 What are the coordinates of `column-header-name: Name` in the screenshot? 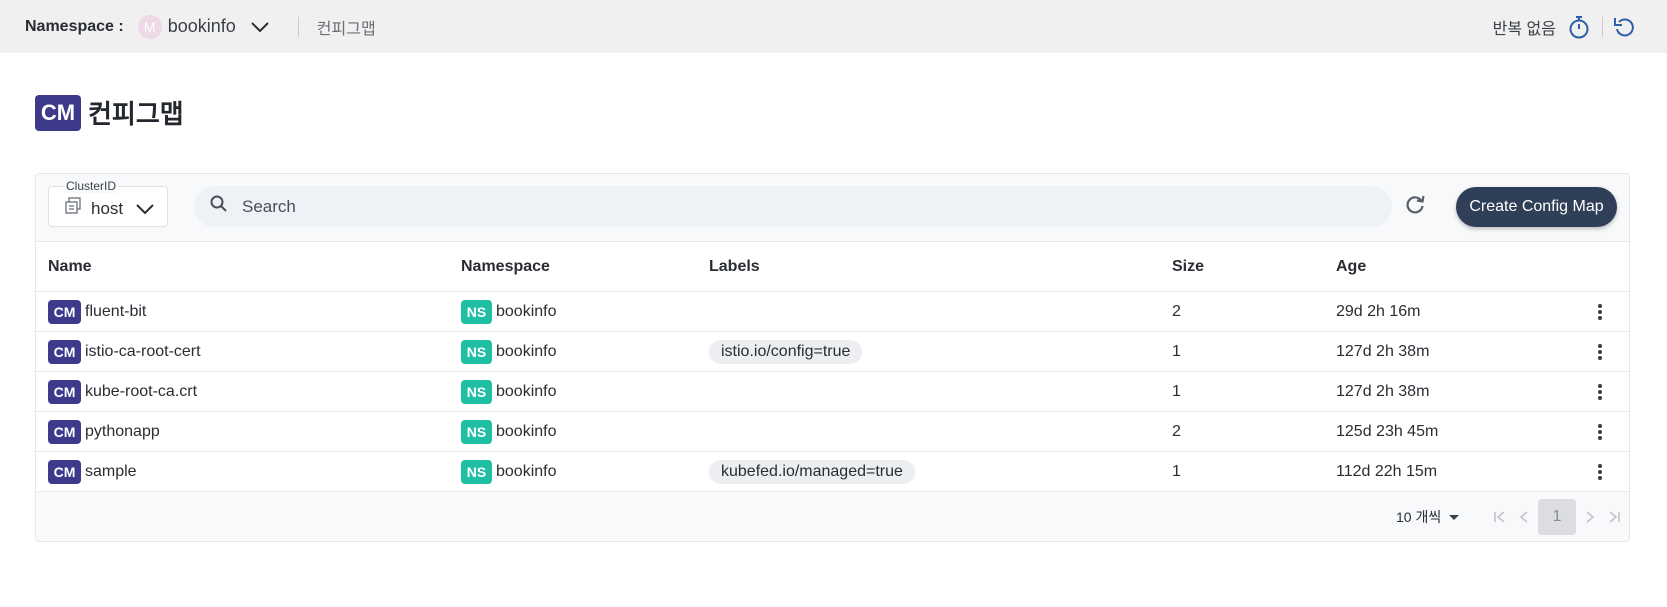 It's located at (70, 267).